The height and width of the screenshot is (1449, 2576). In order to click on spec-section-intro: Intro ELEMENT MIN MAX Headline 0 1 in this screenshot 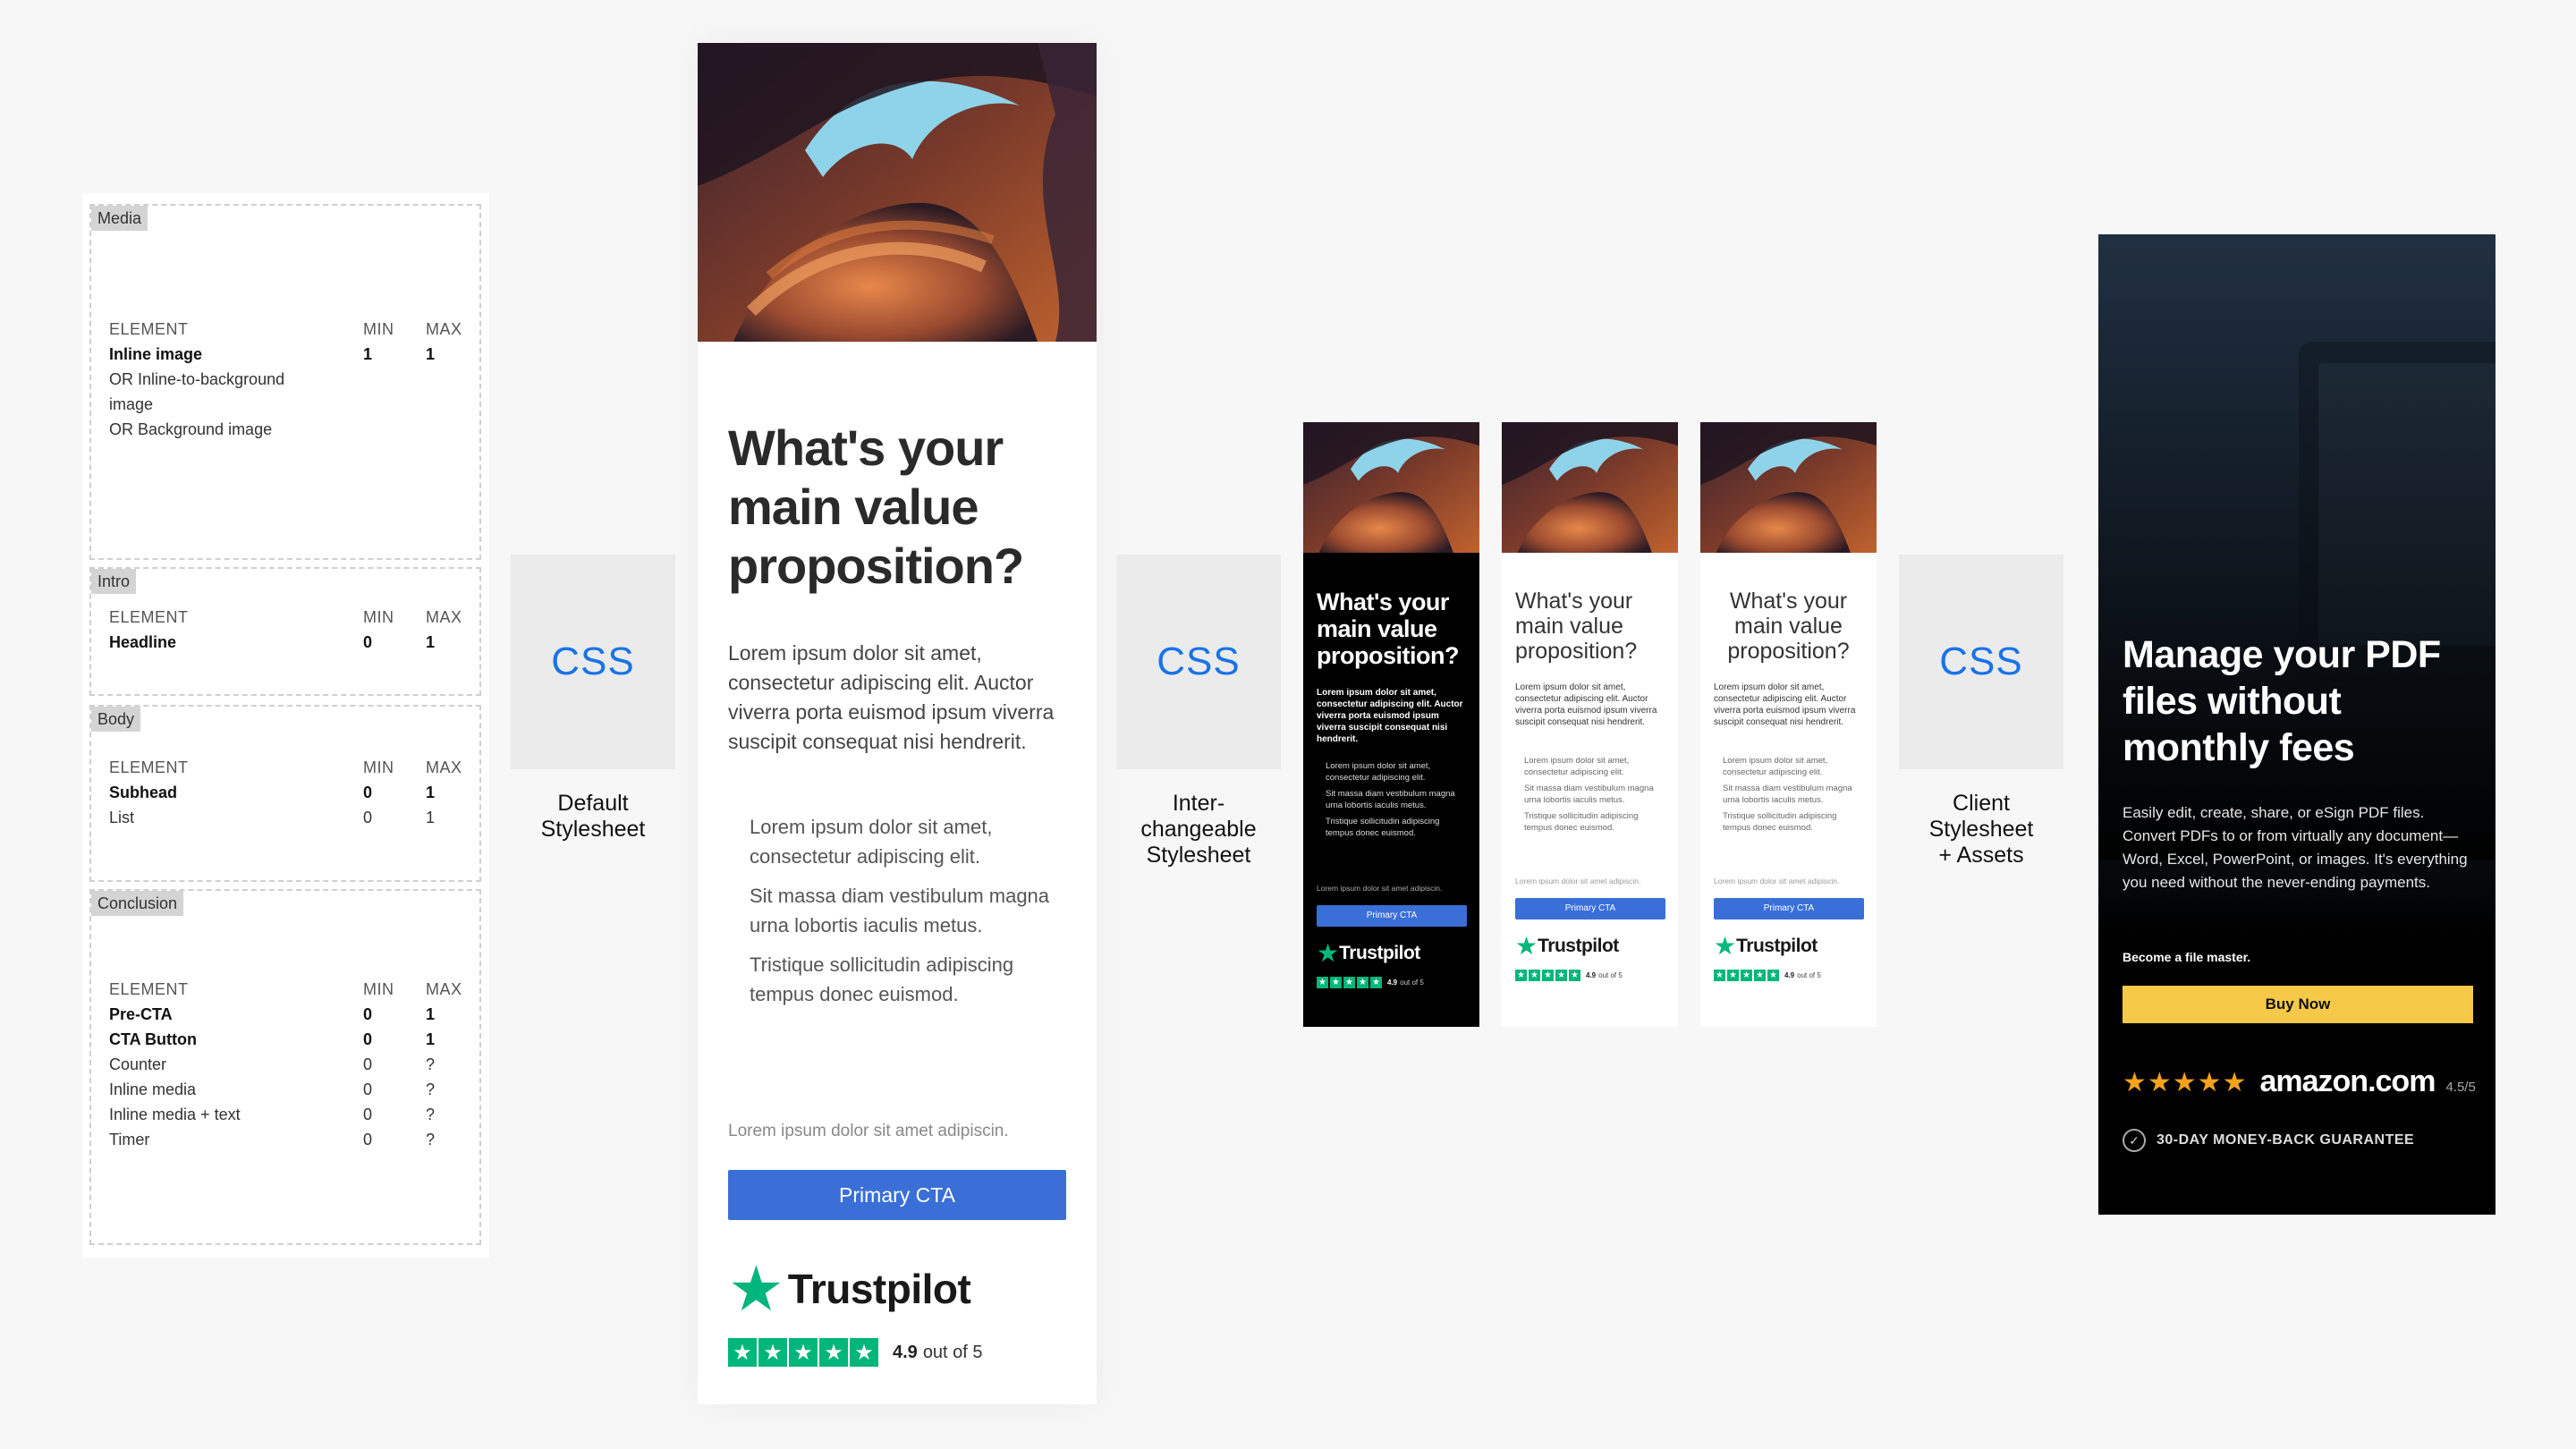, I will do `click(285, 631)`.